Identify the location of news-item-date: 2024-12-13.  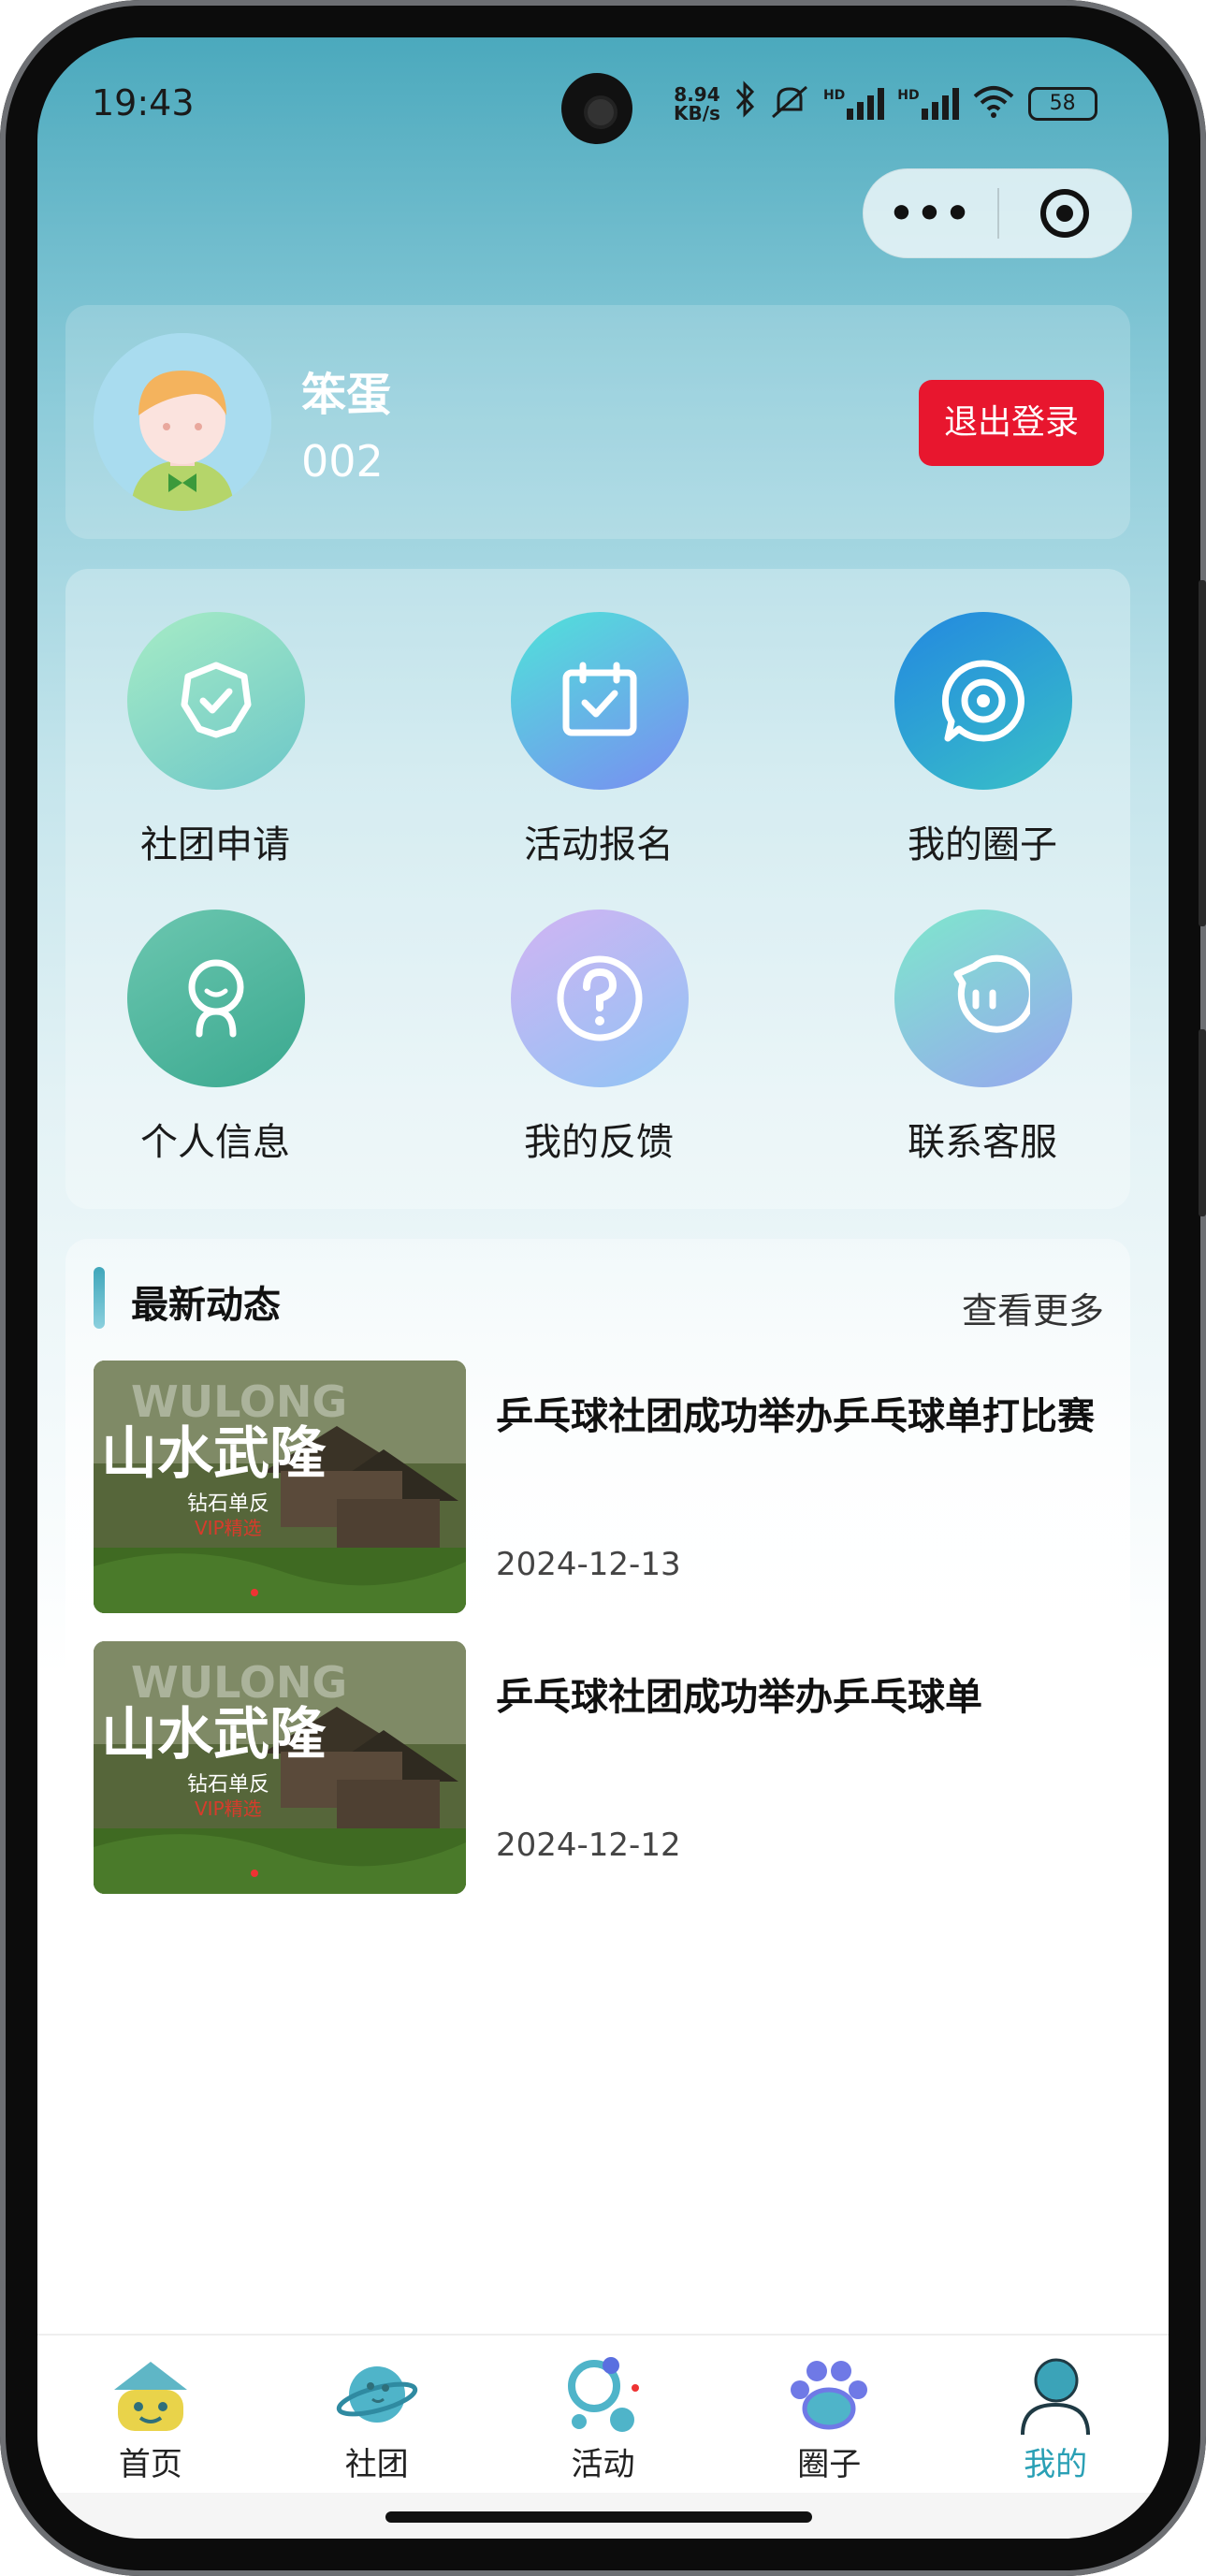
(588, 1564).